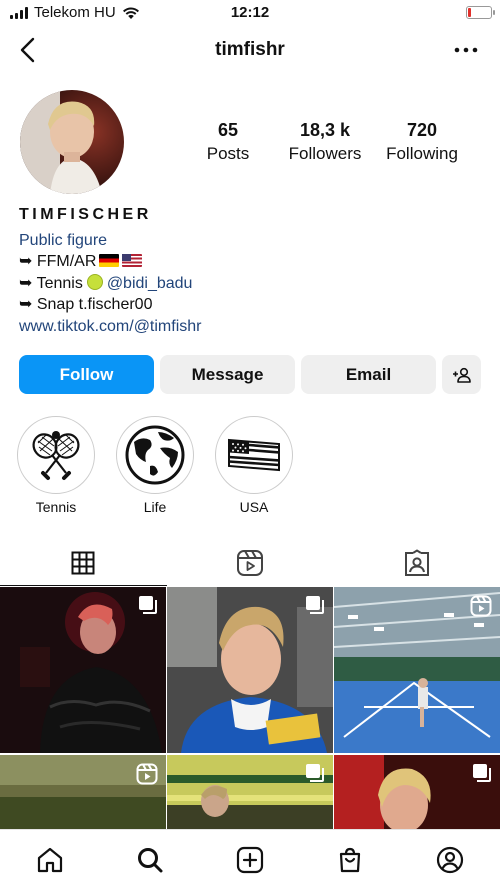 The height and width of the screenshot is (889, 500). Describe the element at coordinates (63, 240) in the screenshot. I see `category-label: Public figure` at that location.